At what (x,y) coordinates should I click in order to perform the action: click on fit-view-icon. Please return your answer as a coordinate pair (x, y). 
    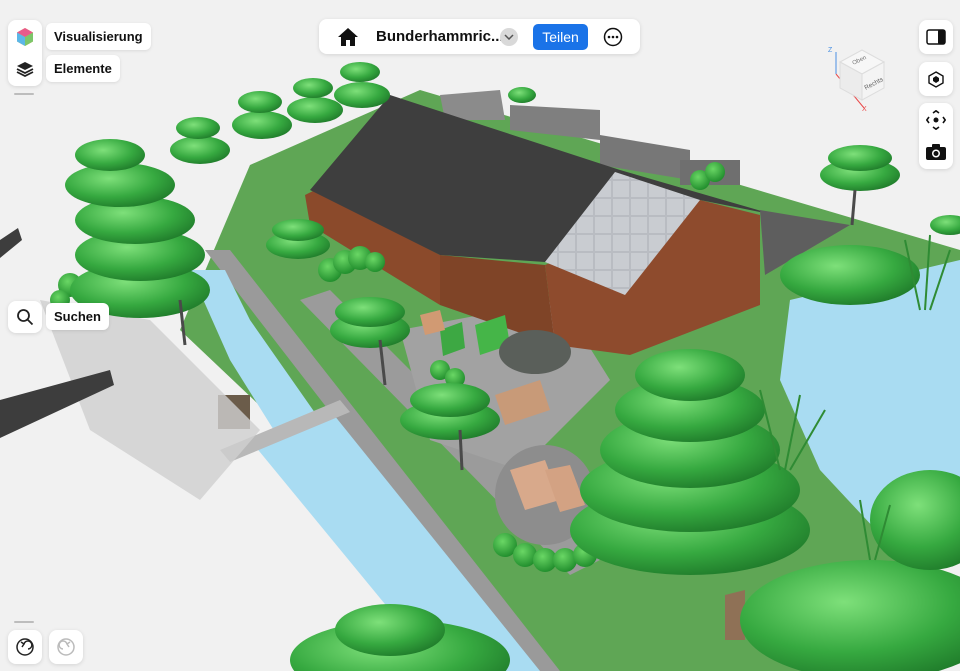
    Looking at the image, I should click on (936, 120).